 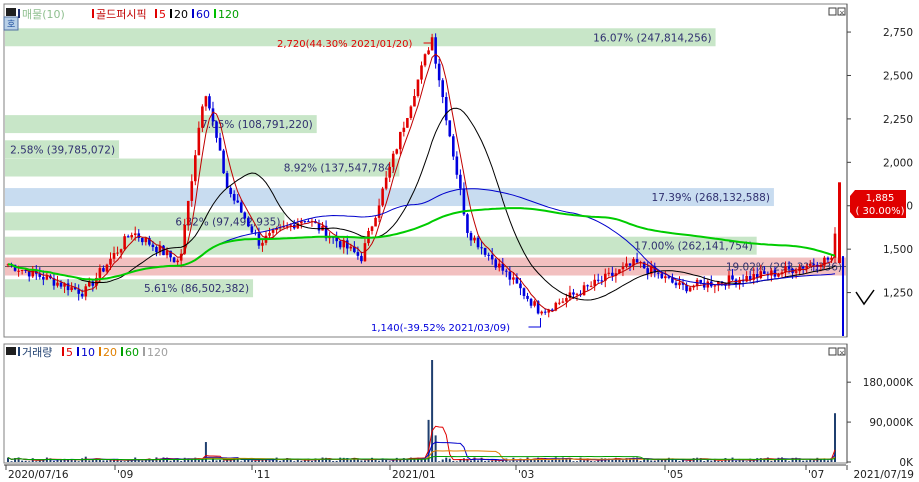 I want to click on volume-profile-label: 17.39% (268,132,588), so click(x=711, y=198).